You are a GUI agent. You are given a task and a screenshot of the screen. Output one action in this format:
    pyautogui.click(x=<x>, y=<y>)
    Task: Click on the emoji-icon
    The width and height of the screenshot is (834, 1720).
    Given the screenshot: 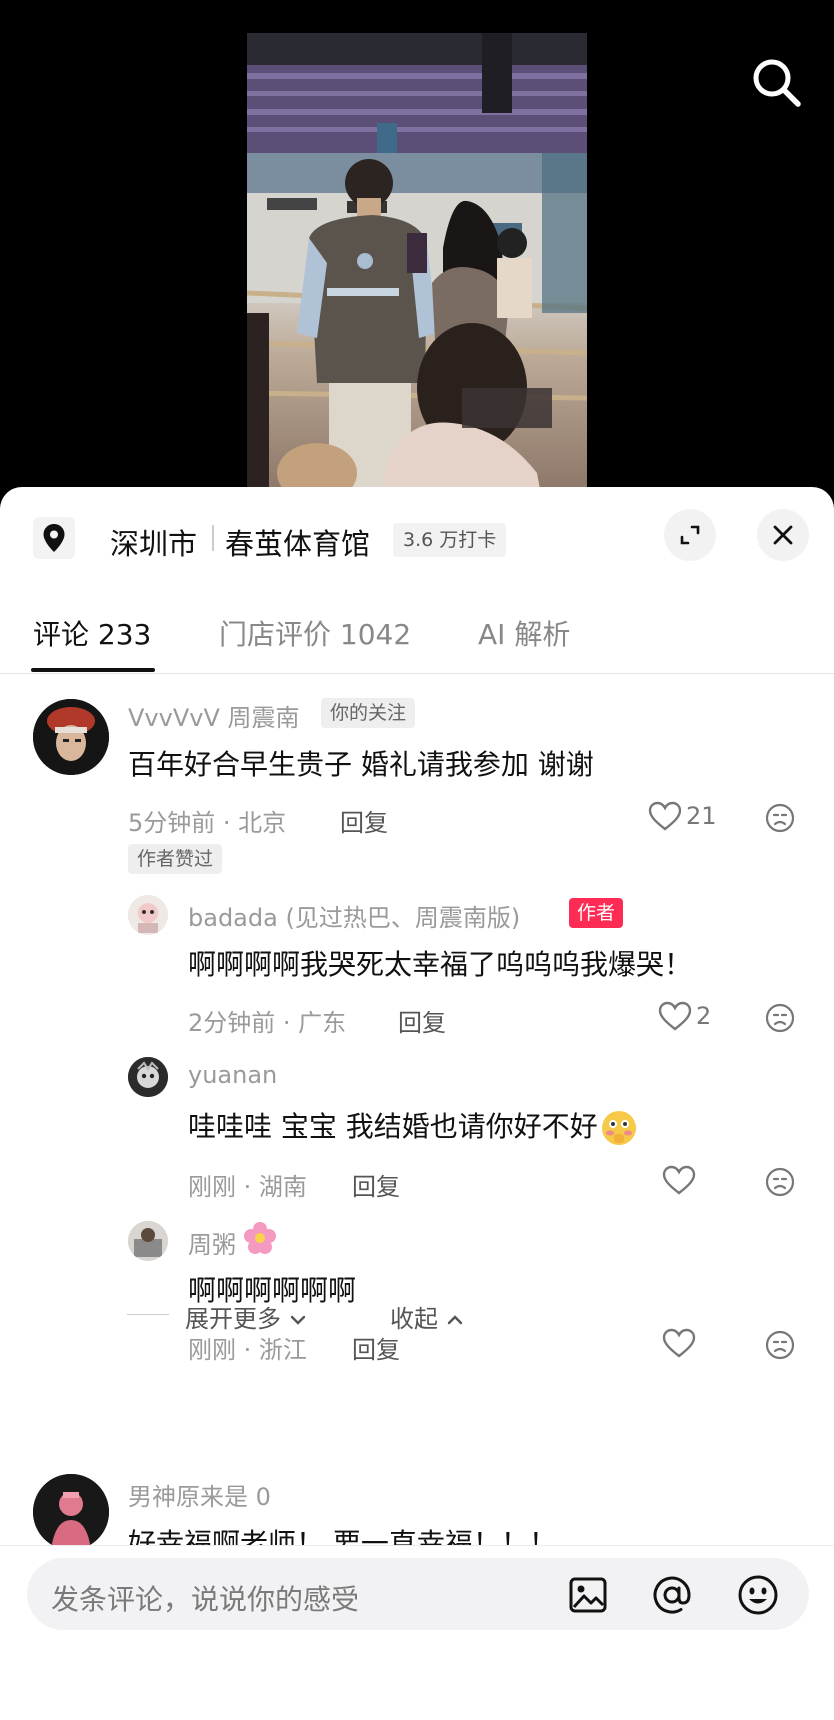 What is the action you would take?
    pyautogui.click(x=758, y=1595)
    